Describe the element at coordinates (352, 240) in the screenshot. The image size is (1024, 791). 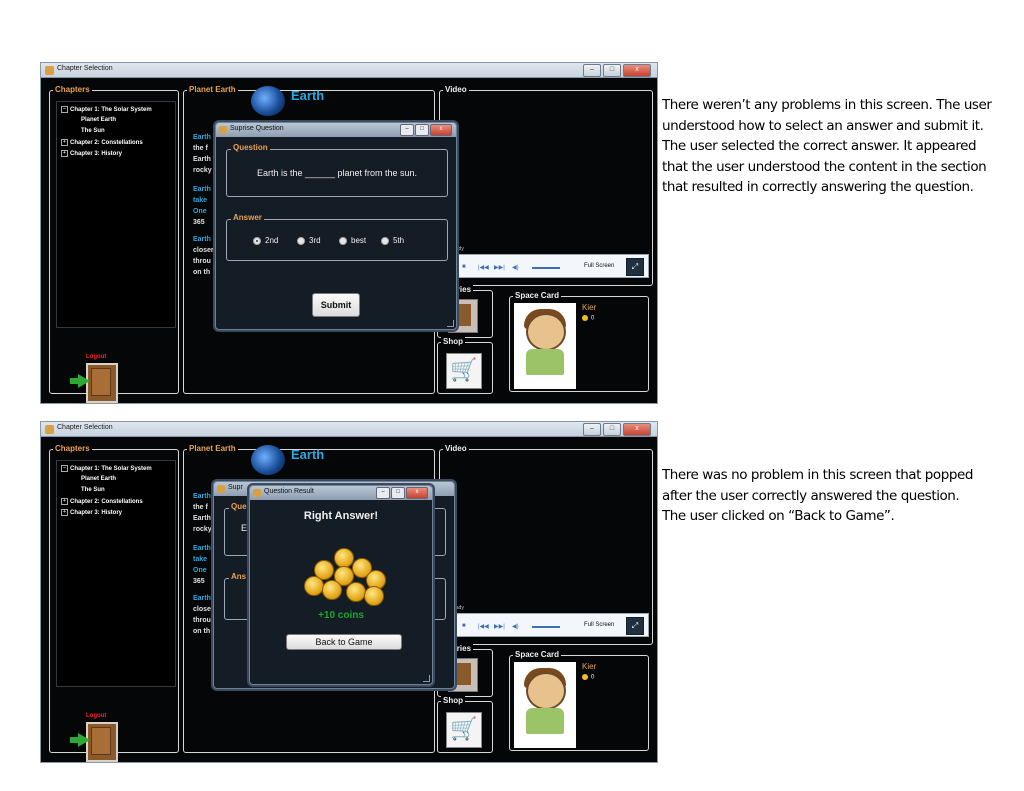
I see `answer-option-best: best` at that location.